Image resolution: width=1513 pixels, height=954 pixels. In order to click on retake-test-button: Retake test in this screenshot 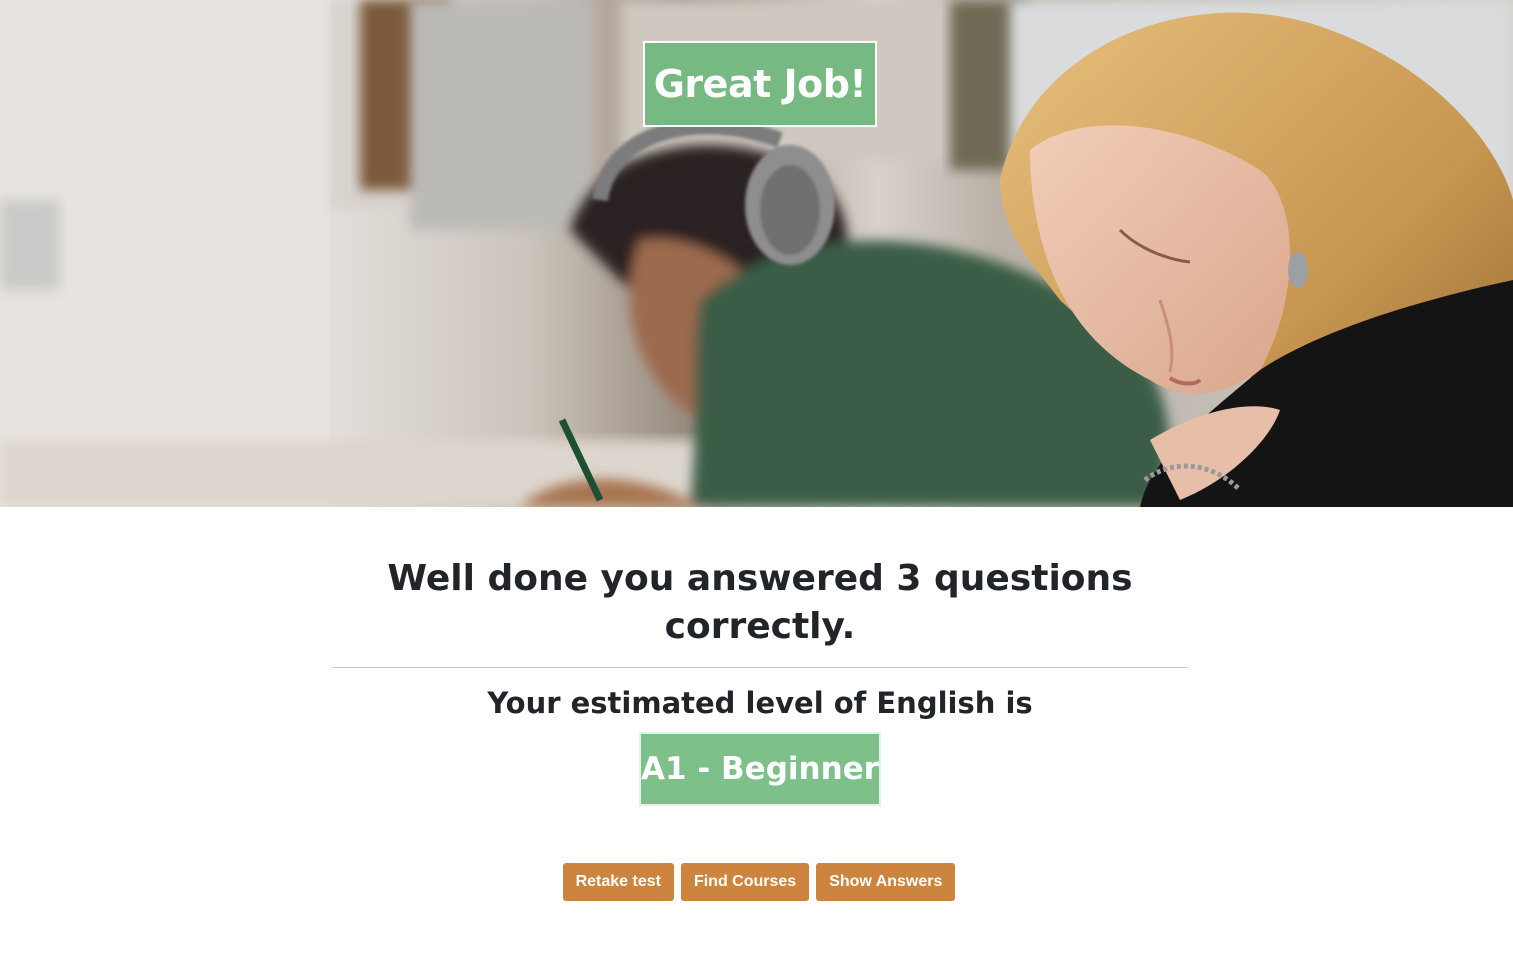, I will do `click(618, 882)`.